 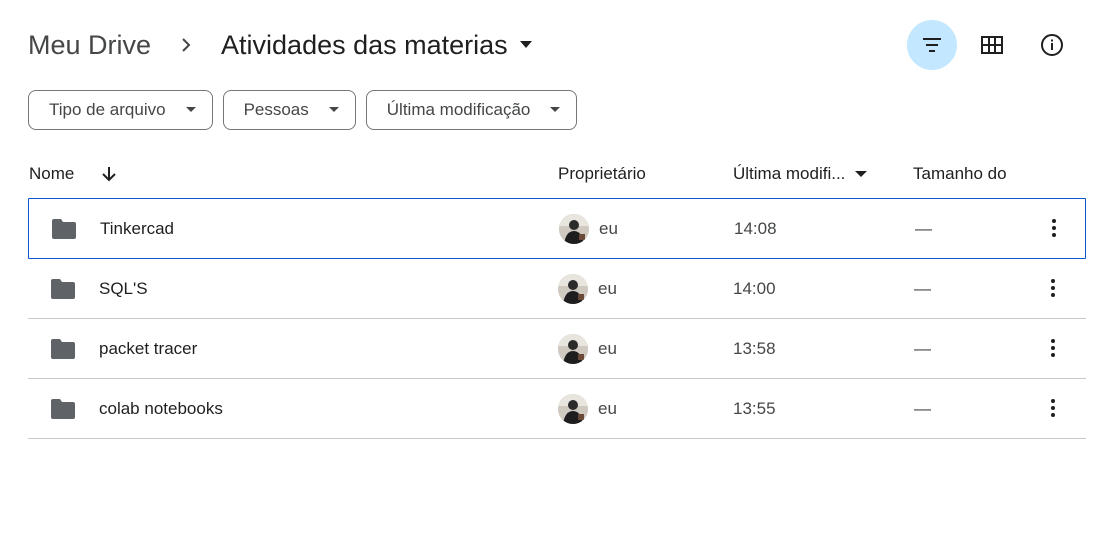 I want to click on header-actions, so click(x=992, y=45).